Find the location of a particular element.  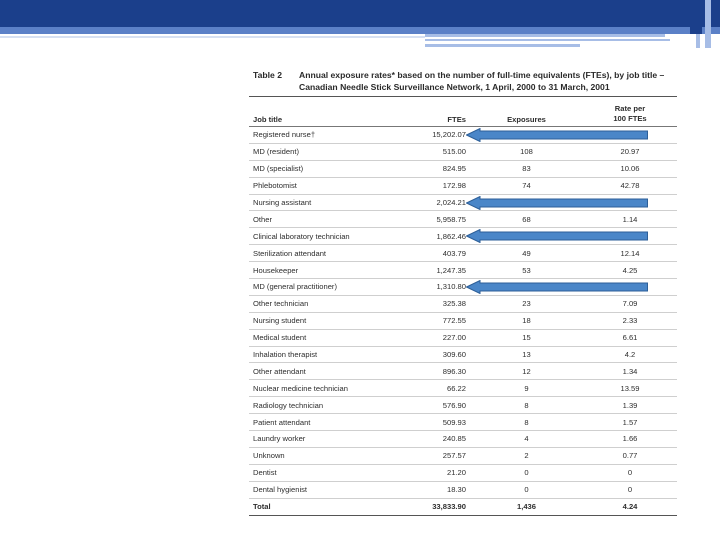

rate-cell: 0.77 is located at coordinates (630, 456).